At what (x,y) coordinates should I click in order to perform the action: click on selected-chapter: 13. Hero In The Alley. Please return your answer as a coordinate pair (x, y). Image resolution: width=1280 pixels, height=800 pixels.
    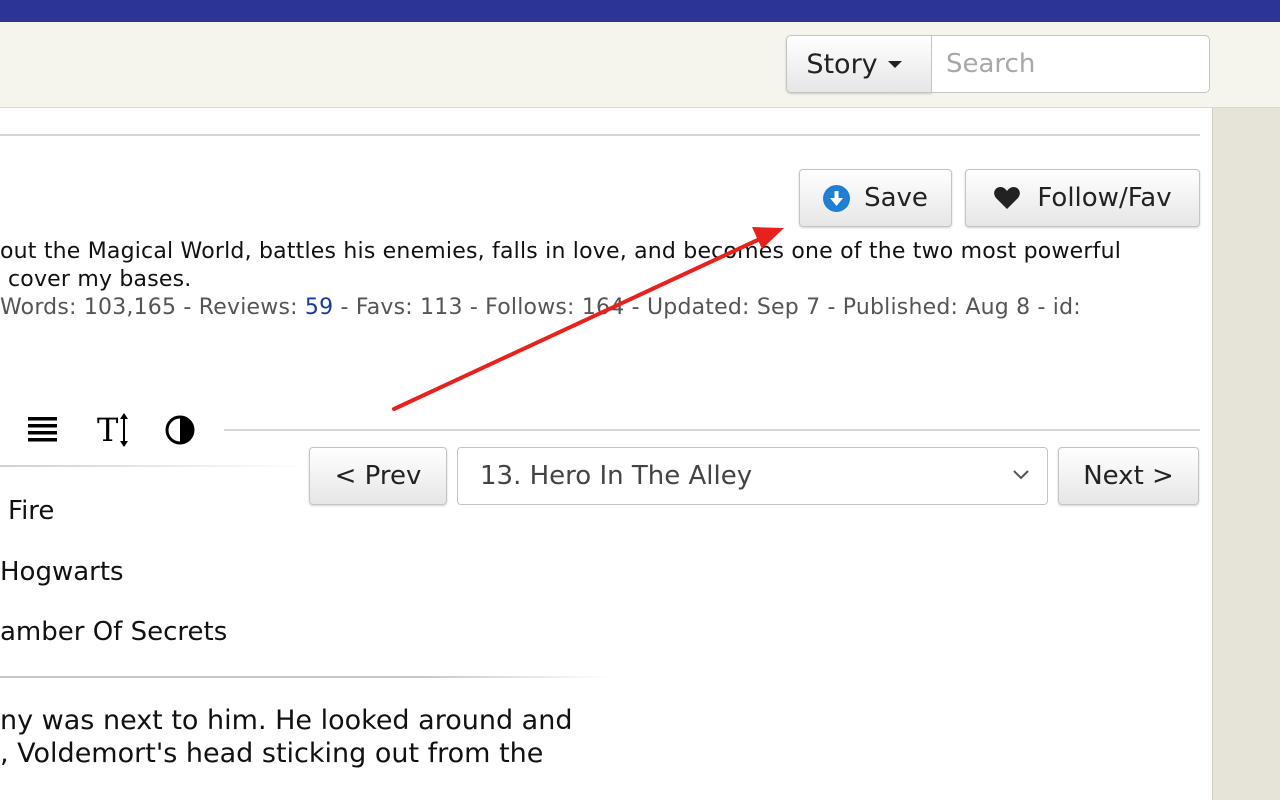
    Looking at the image, I should click on (616, 476).